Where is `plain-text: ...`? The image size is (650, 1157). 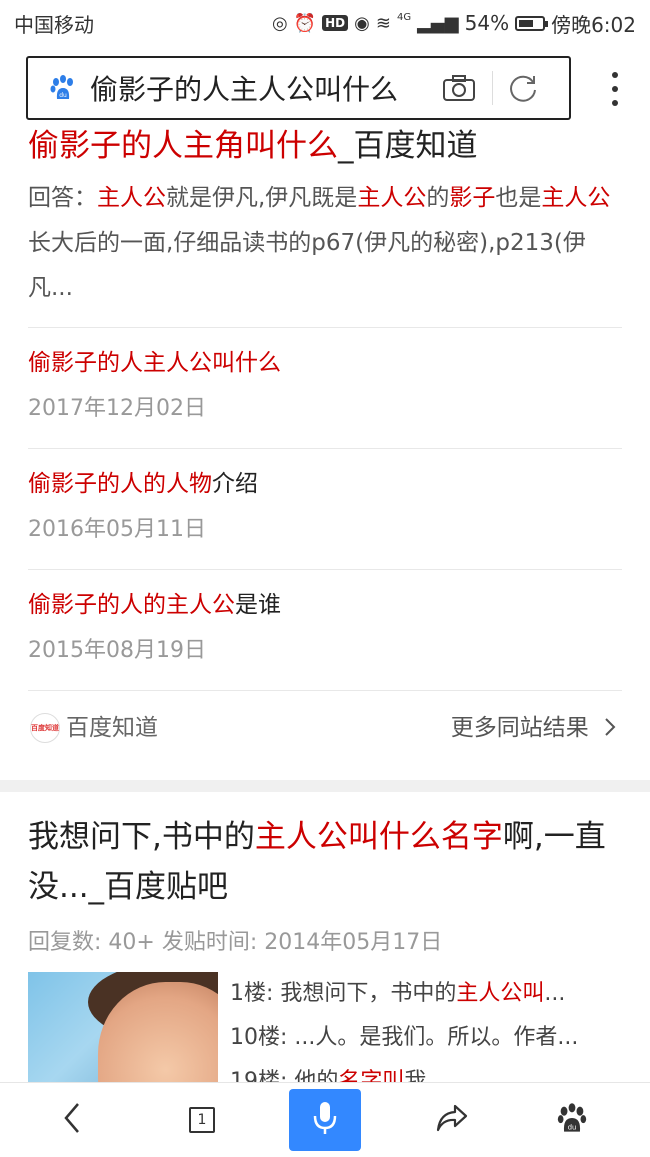
plain-text: ... is located at coordinates (555, 993).